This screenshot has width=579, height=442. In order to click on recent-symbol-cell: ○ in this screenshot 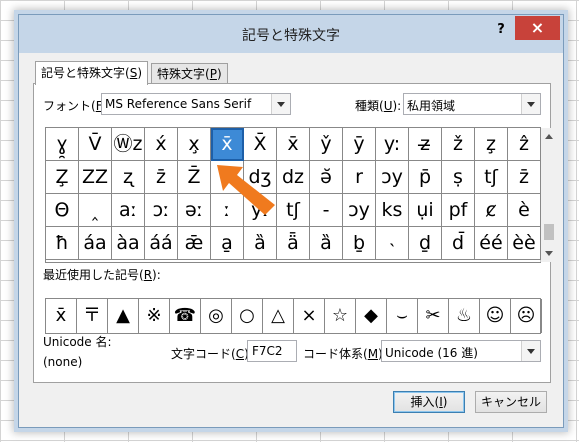, I will do `click(247, 316)`.